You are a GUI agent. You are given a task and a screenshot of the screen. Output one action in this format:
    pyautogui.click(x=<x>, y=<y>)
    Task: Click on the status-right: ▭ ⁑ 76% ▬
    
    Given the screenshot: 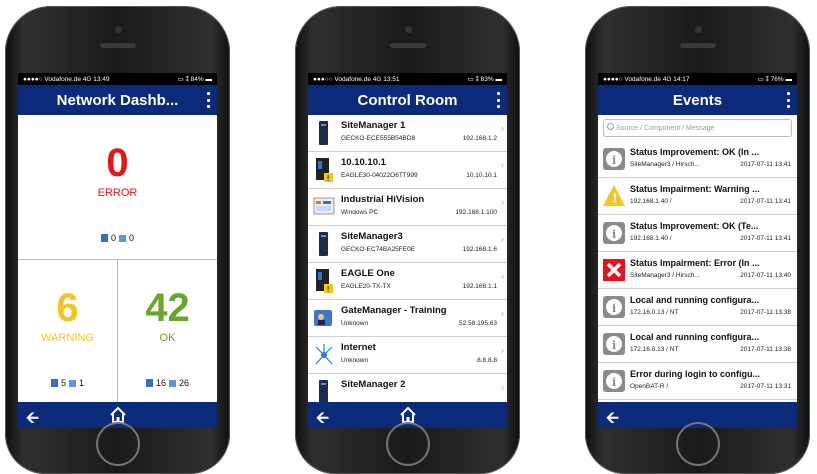 What is the action you would take?
    pyautogui.click(x=774, y=79)
    